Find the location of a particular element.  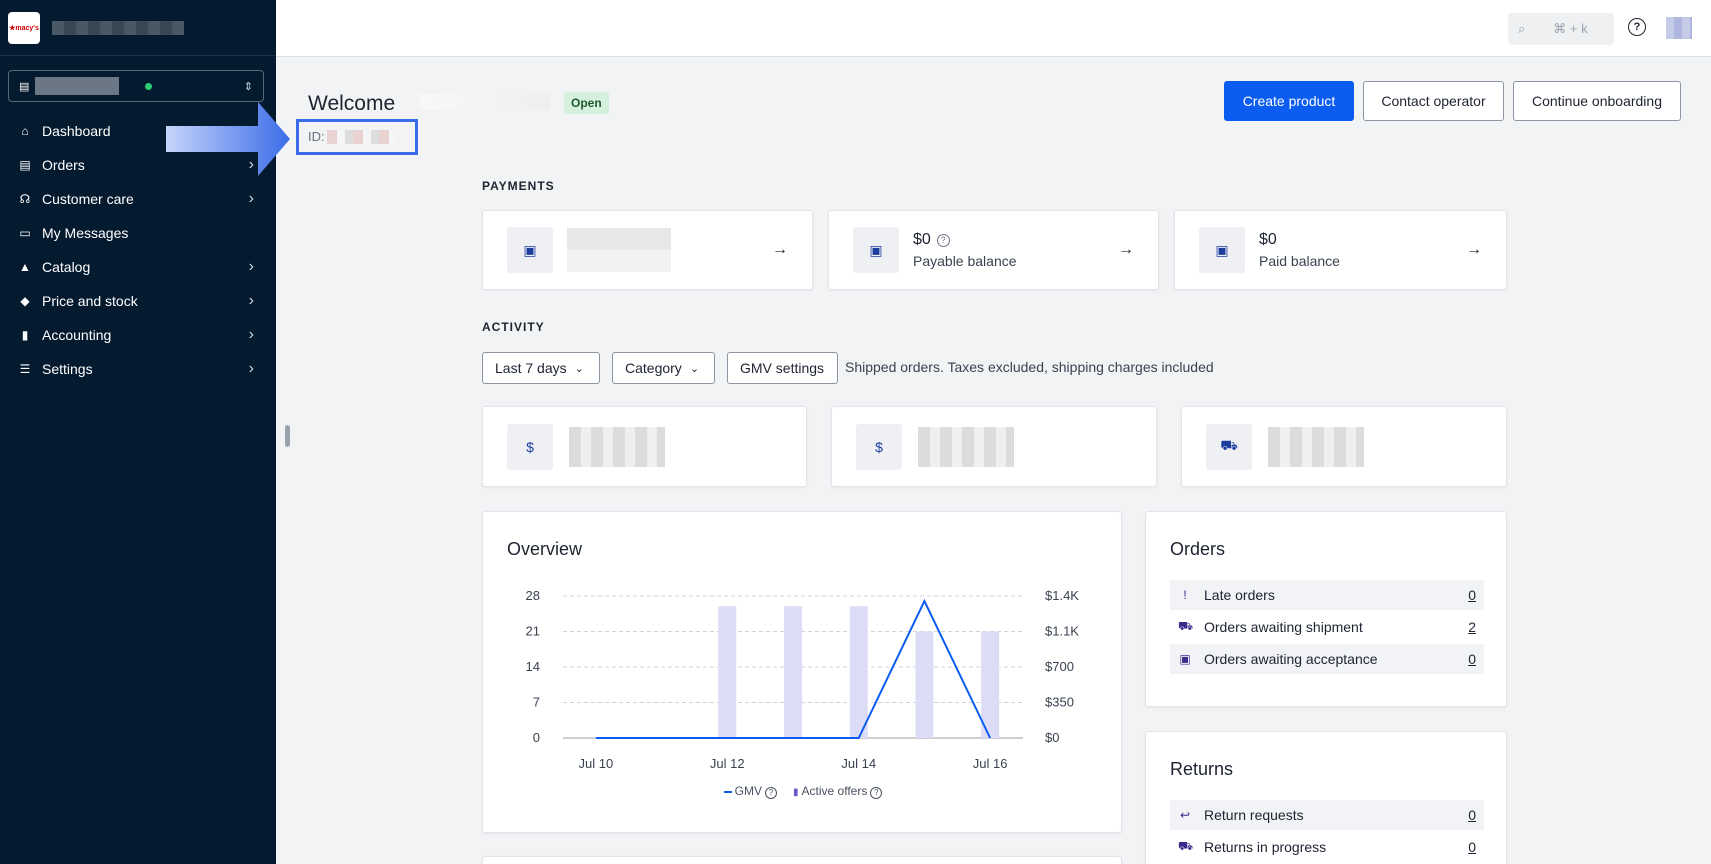

avatar is located at coordinates (1679, 28).